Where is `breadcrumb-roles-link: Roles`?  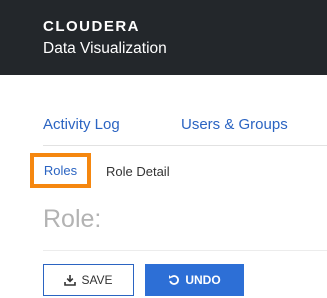
breadcrumb-roles-link: Roles is located at coordinates (60, 170).